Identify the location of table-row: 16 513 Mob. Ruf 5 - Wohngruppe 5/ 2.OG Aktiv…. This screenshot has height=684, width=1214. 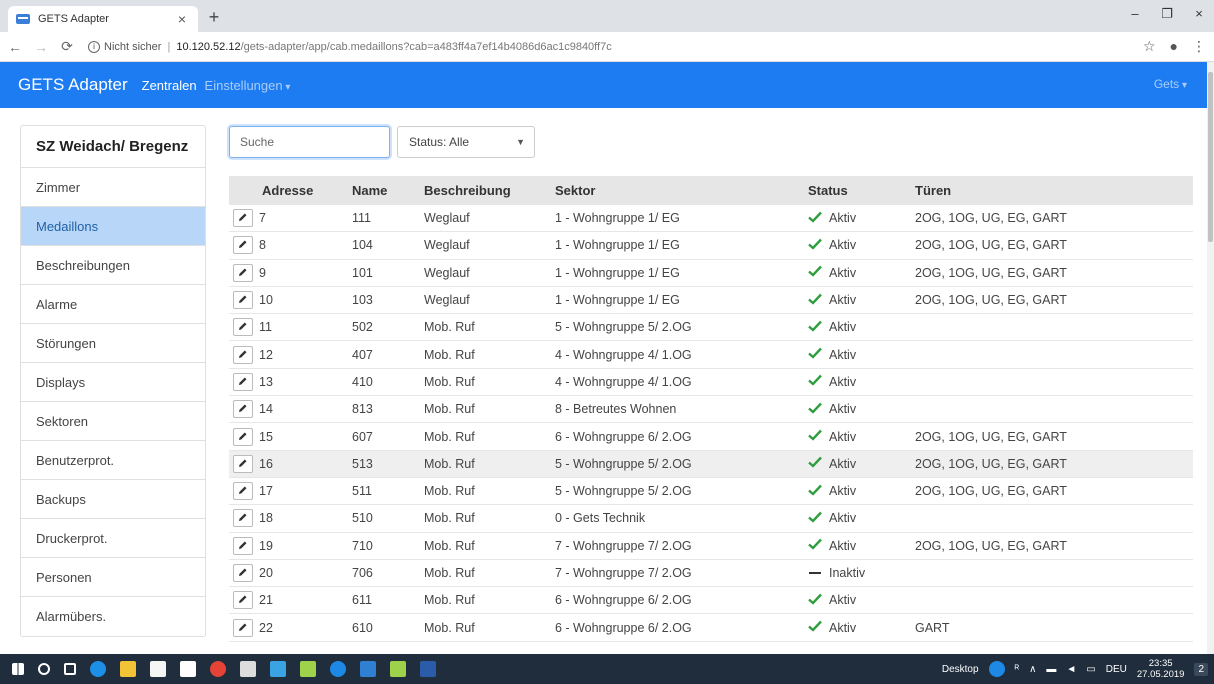
(711, 464).